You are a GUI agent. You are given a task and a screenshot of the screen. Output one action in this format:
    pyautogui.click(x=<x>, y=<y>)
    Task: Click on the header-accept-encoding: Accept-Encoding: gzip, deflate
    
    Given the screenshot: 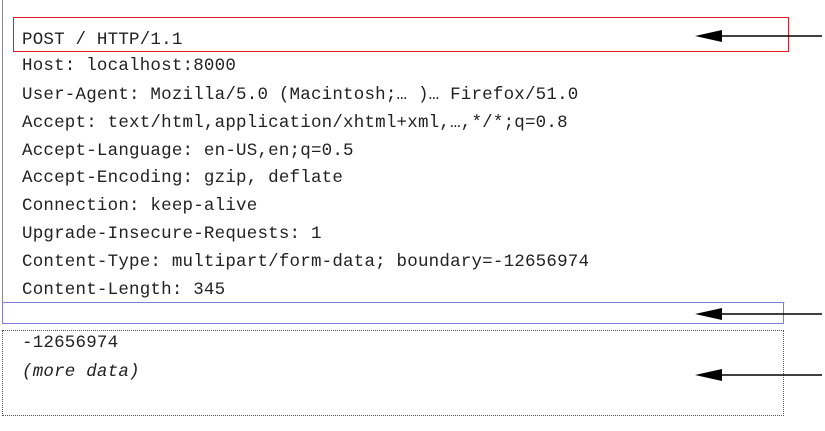 What is the action you would take?
    pyautogui.click(x=183, y=178)
    